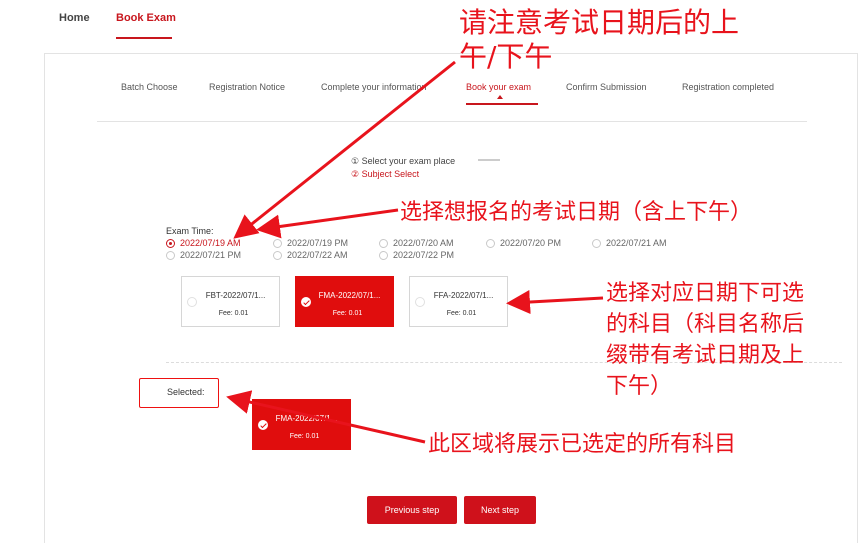  I want to click on exam-time-option: 2022/07/21 PM, so click(203, 255).